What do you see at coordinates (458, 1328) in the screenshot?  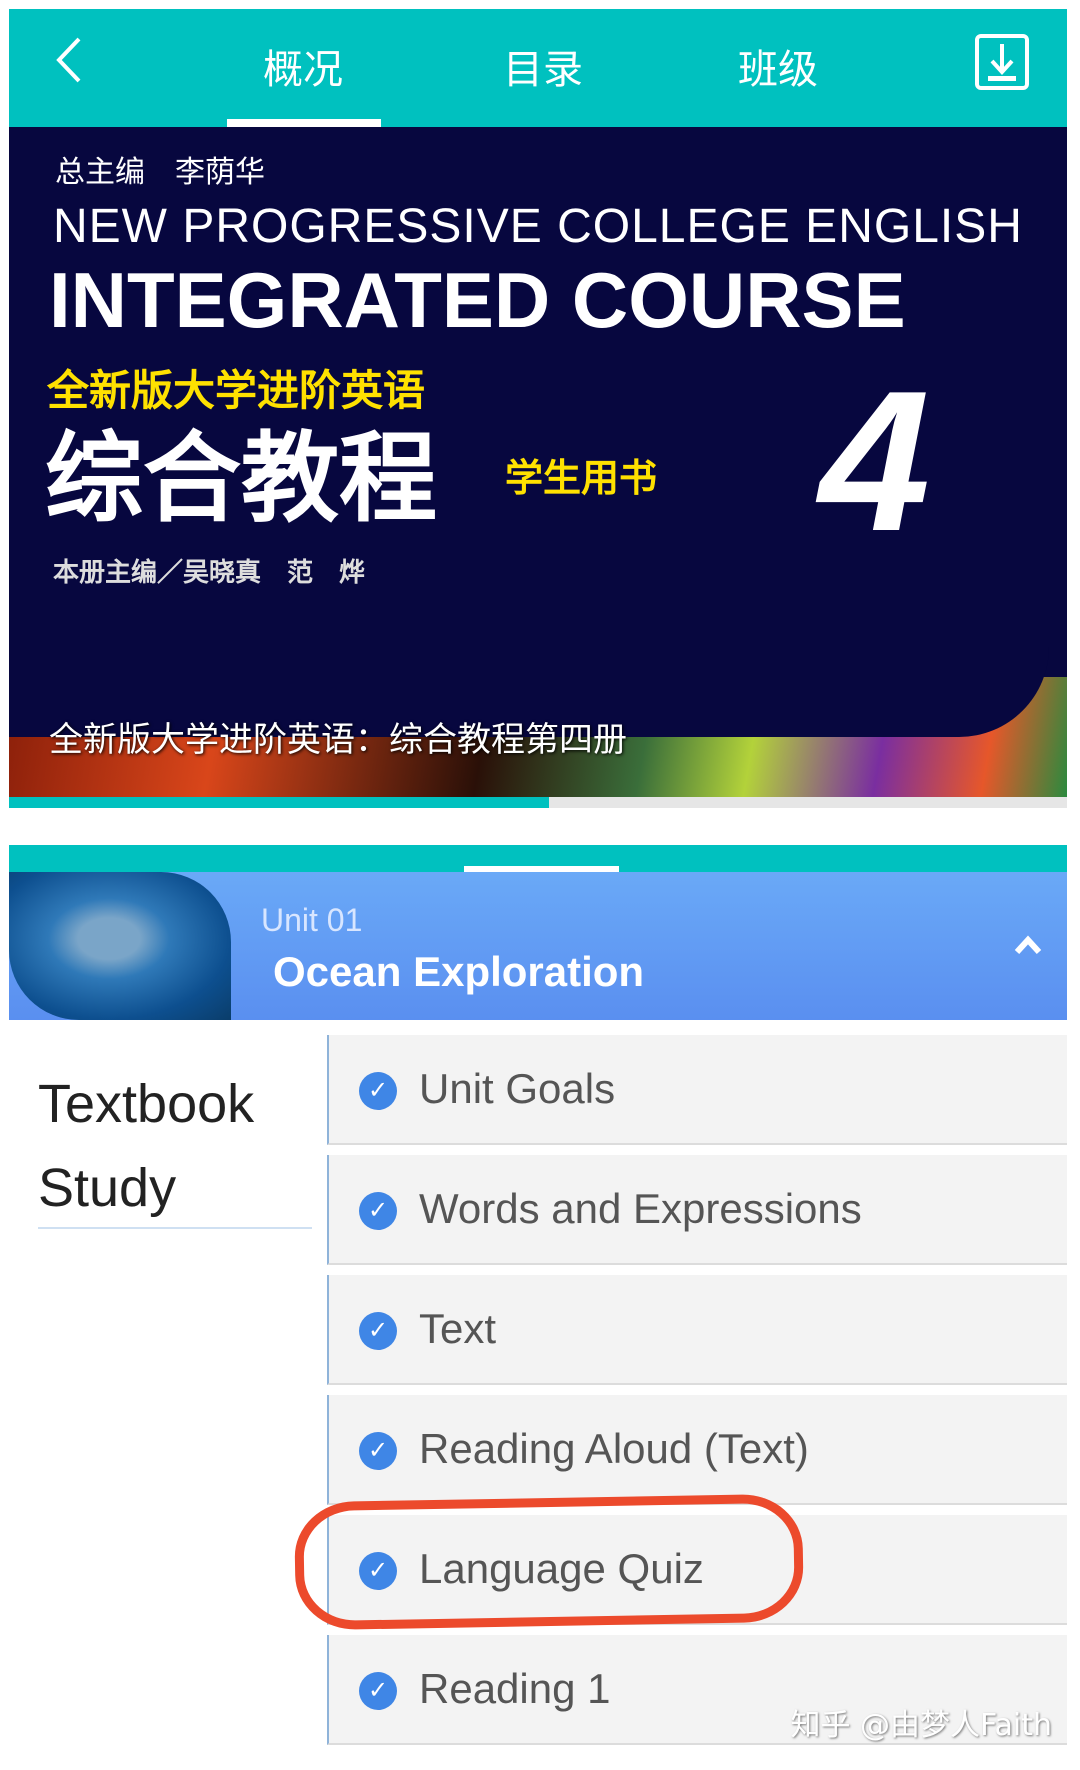 I see `list-item-label: Text` at bounding box center [458, 1328].